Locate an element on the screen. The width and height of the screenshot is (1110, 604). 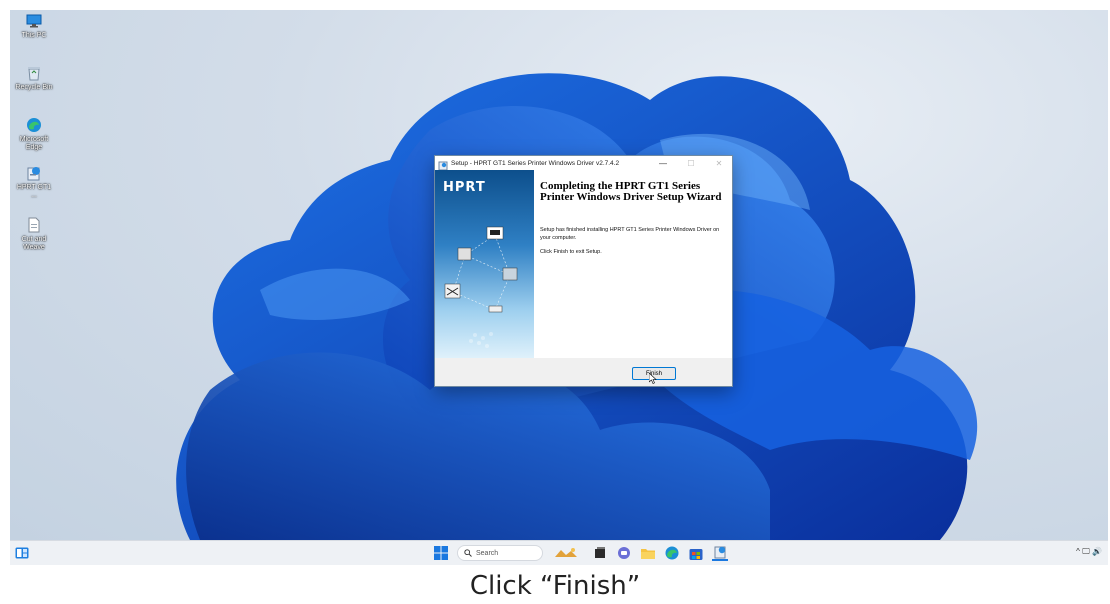
desktop-icon-label: Cut and Weave is located at coordinates (34, 243).